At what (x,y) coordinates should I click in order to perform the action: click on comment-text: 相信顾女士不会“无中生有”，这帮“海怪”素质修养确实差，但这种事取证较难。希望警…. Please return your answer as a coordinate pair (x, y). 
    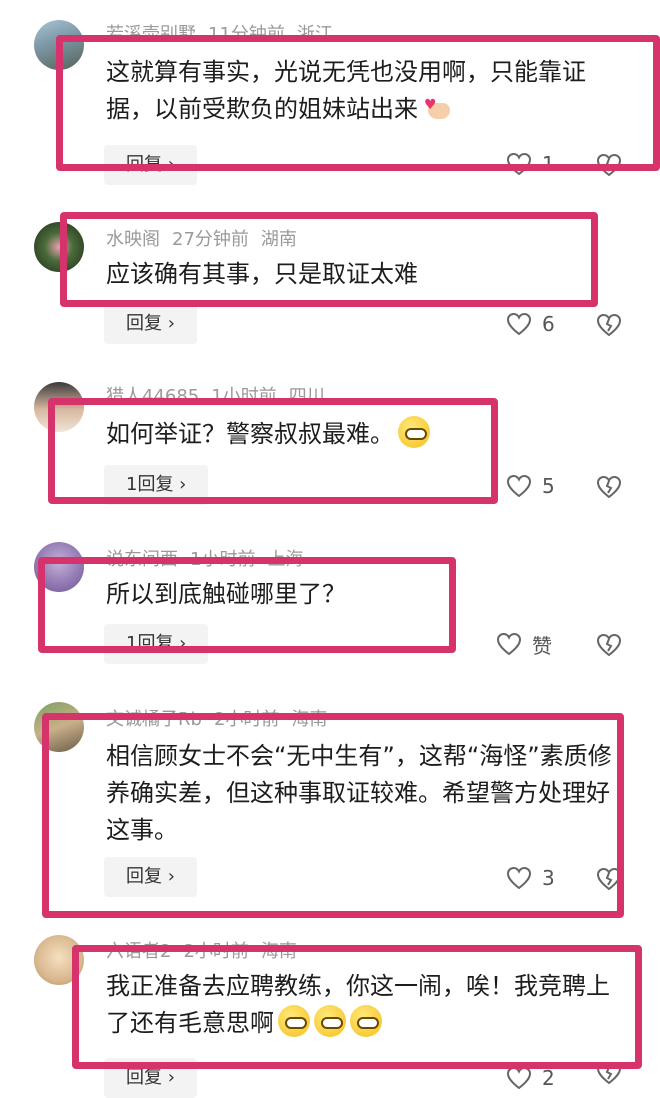
    Looking at the image, I should click on (359, 793).